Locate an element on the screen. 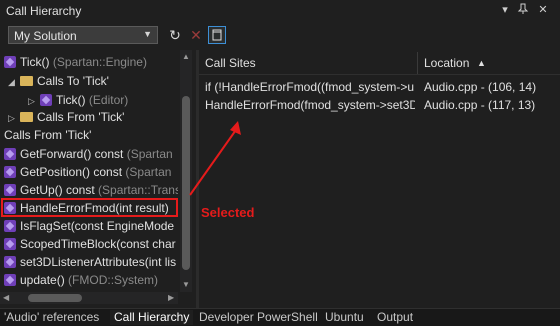  tree-item-tick: Tick() (Spartan::Engine) is located at coordinates (89, 62).